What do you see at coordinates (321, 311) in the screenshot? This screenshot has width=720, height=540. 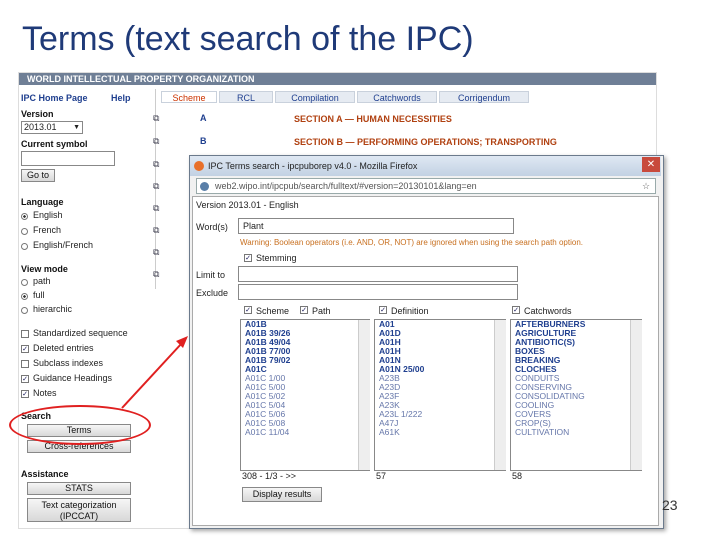 I see `path-label: Path` at bounding box center [321, 311].